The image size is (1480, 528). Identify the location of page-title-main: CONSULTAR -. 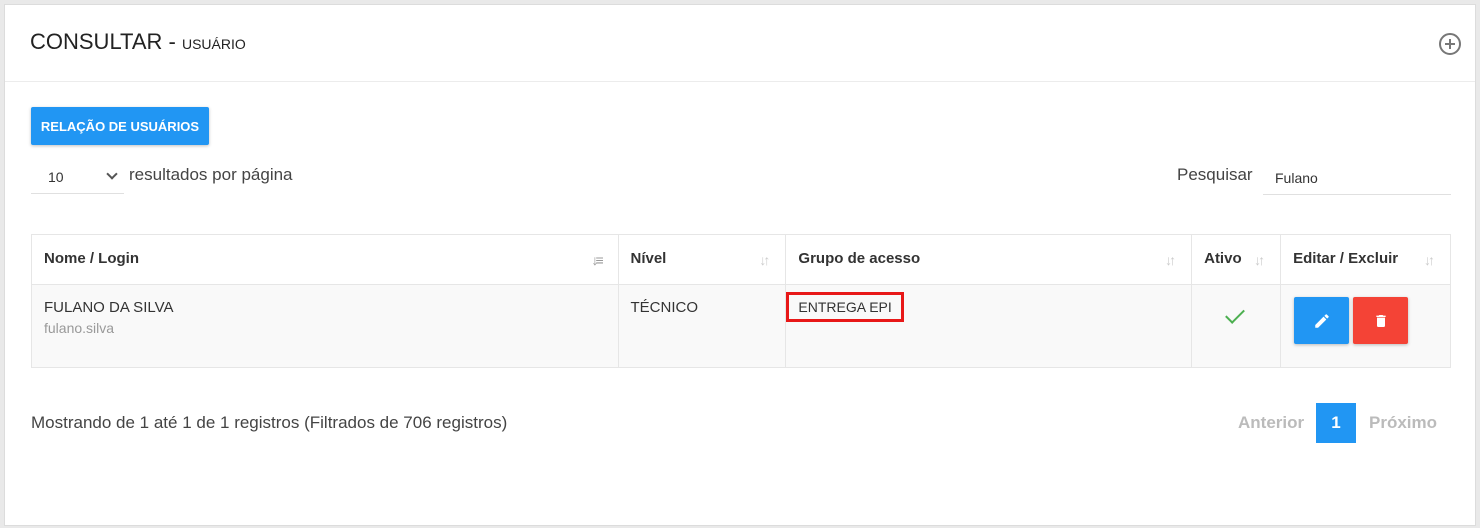
(106, 41).